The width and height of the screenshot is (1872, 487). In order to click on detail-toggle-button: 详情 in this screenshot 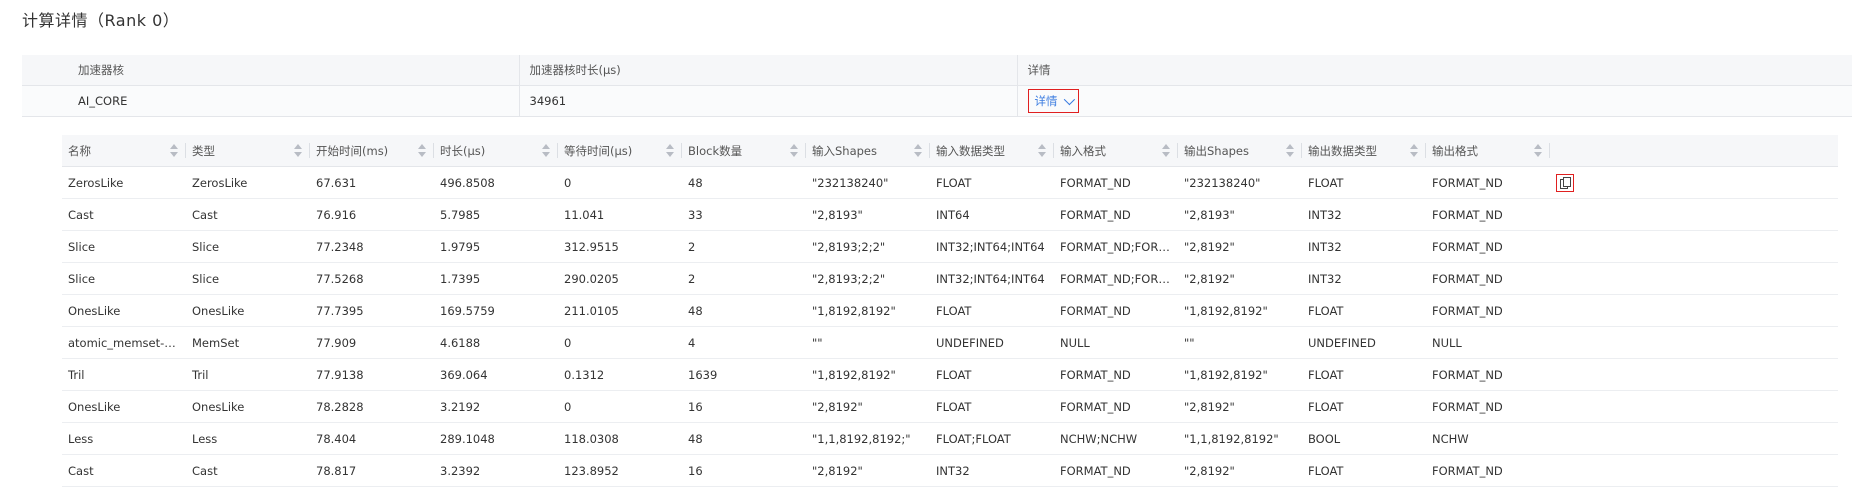, I will do `click(1053, 101)`.